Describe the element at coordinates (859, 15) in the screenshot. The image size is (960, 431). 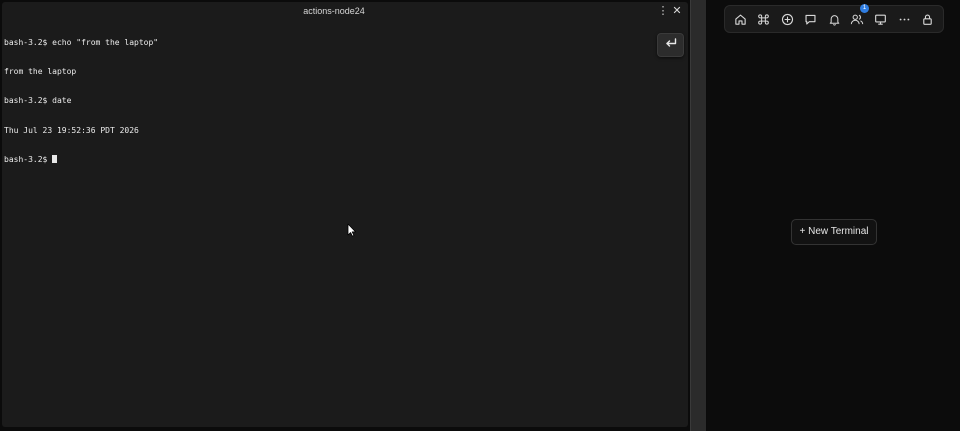
I see `users-icon: 1` at that location.